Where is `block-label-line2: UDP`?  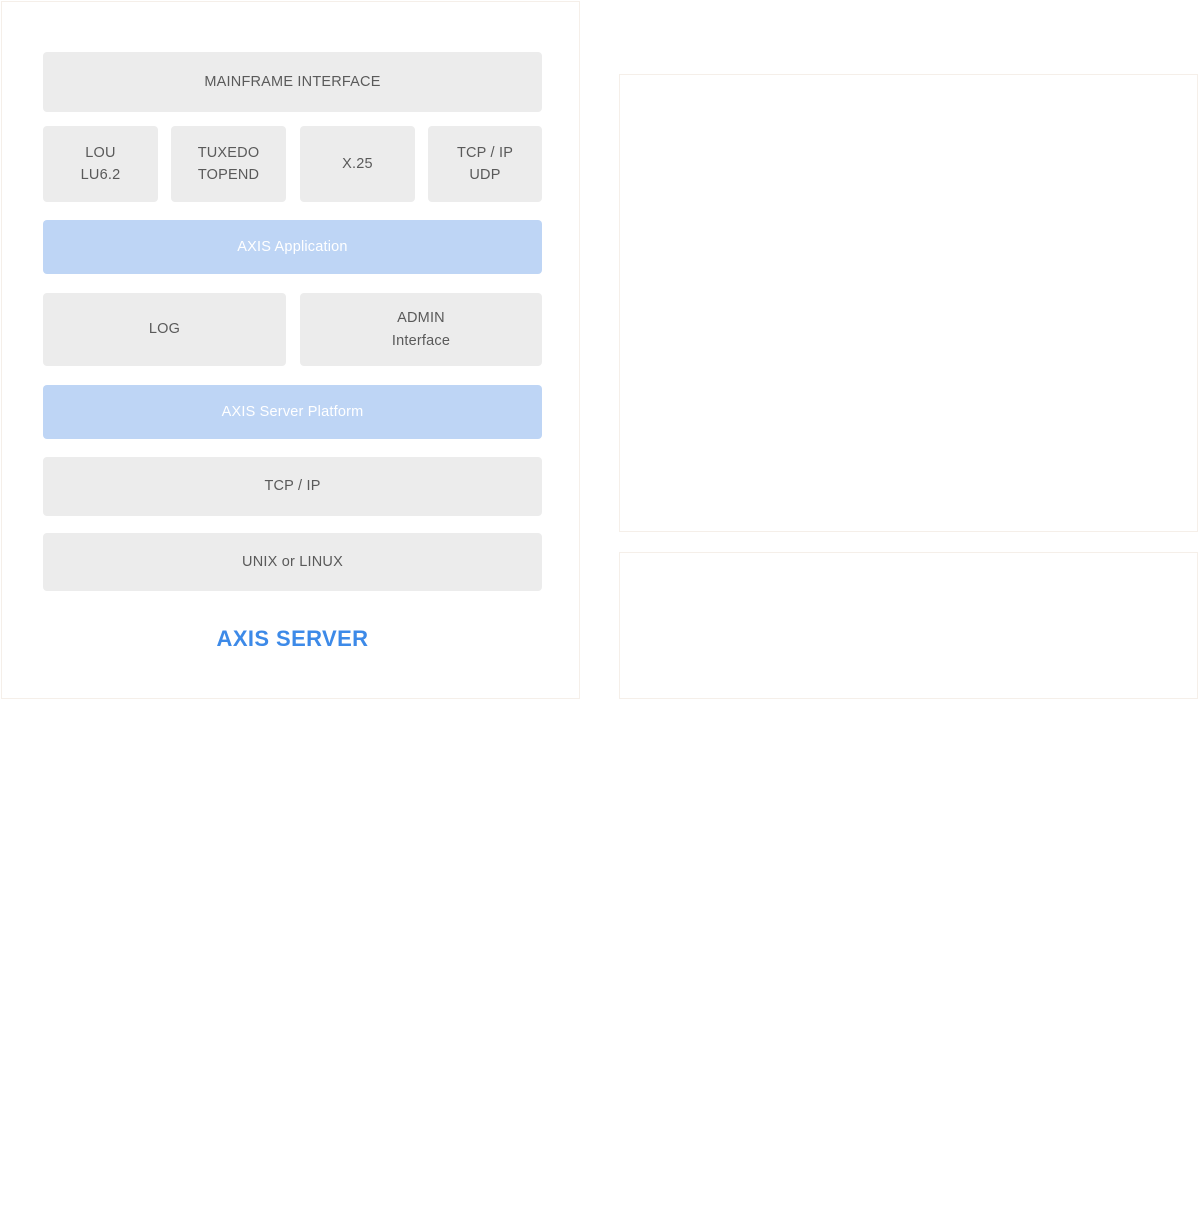
block-label-line2: UDP is located at coordinates (485, 175).